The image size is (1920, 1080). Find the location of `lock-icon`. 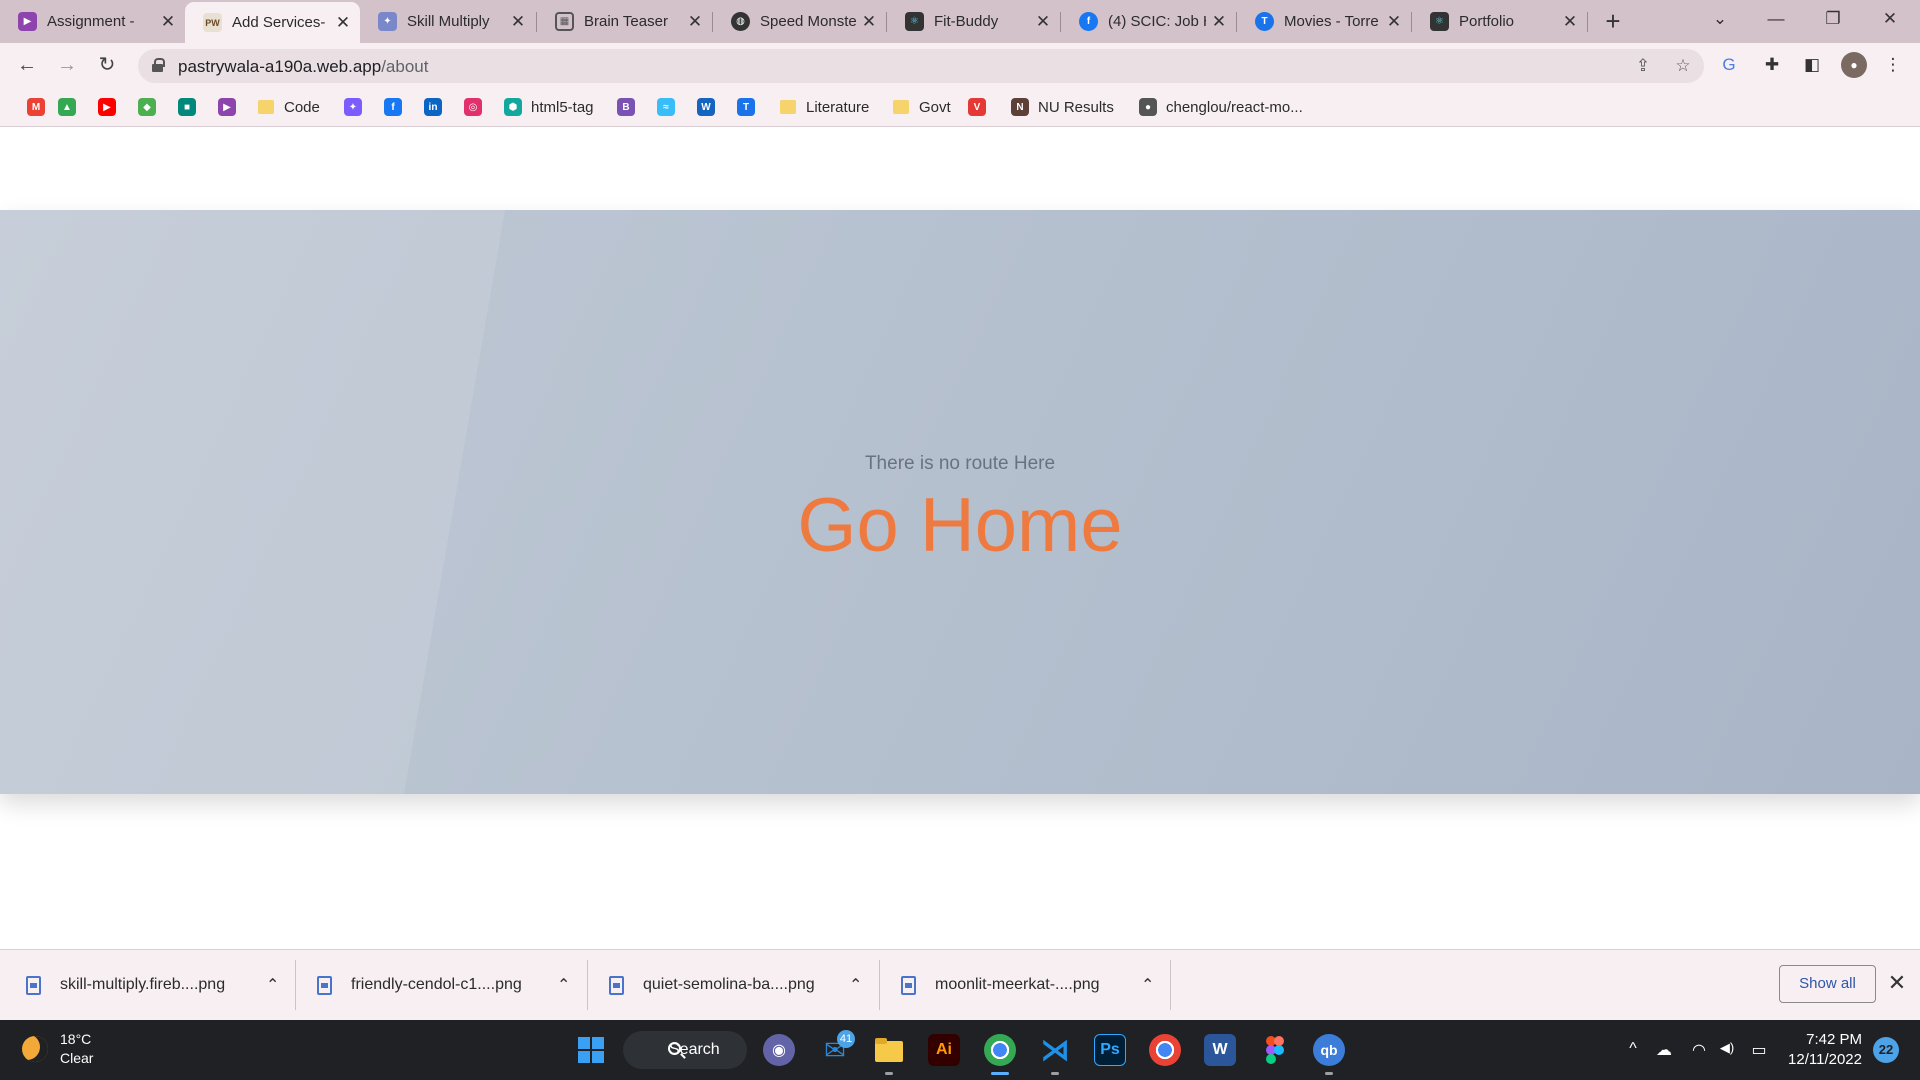

lock-icon is located at coordinates (158, 65).